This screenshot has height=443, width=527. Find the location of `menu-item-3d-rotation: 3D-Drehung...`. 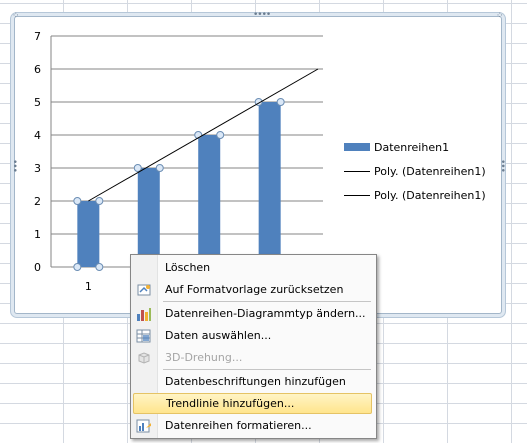

menu-item-3d-rotation: 3D-Drehung... is located at coordinates (252, 357).